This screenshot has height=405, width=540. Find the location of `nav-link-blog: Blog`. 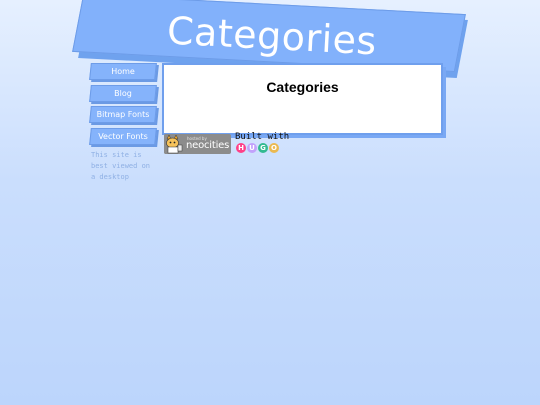

nav-link-blog: Blog is located at coordinates (123, 93).